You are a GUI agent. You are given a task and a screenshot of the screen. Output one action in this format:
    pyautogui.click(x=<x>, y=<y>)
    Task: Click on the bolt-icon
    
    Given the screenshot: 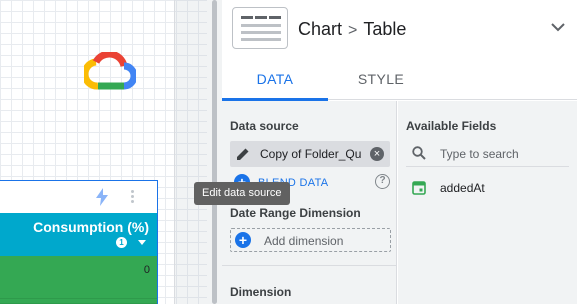 What is the action you would take?
    pyautogui.click(x=102, y=197)
    